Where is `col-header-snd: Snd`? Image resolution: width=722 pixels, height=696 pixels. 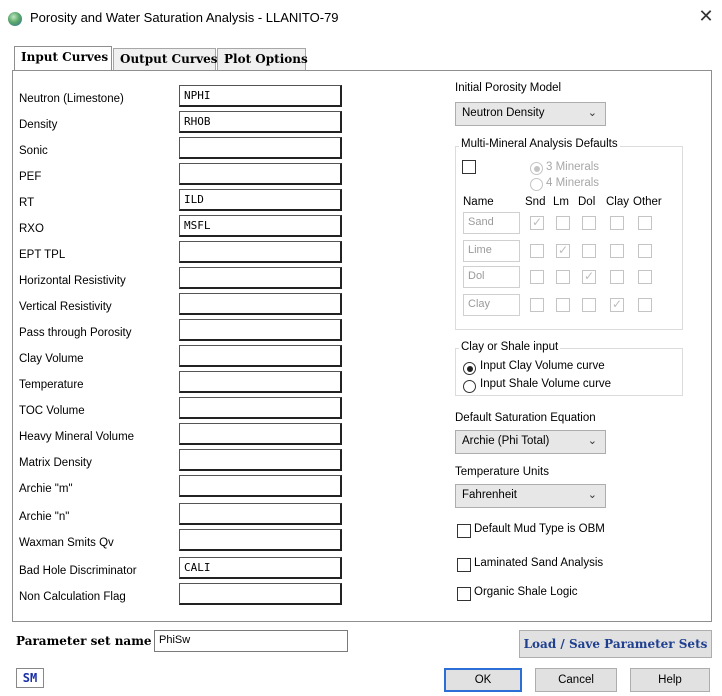
col-header-snd: Snd is located at coordinates (535, 202).